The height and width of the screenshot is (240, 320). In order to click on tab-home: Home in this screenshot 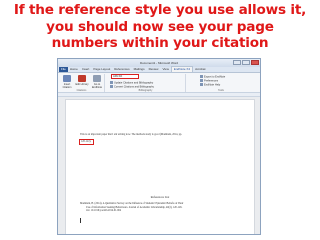, I will do `click(74, 69)`.